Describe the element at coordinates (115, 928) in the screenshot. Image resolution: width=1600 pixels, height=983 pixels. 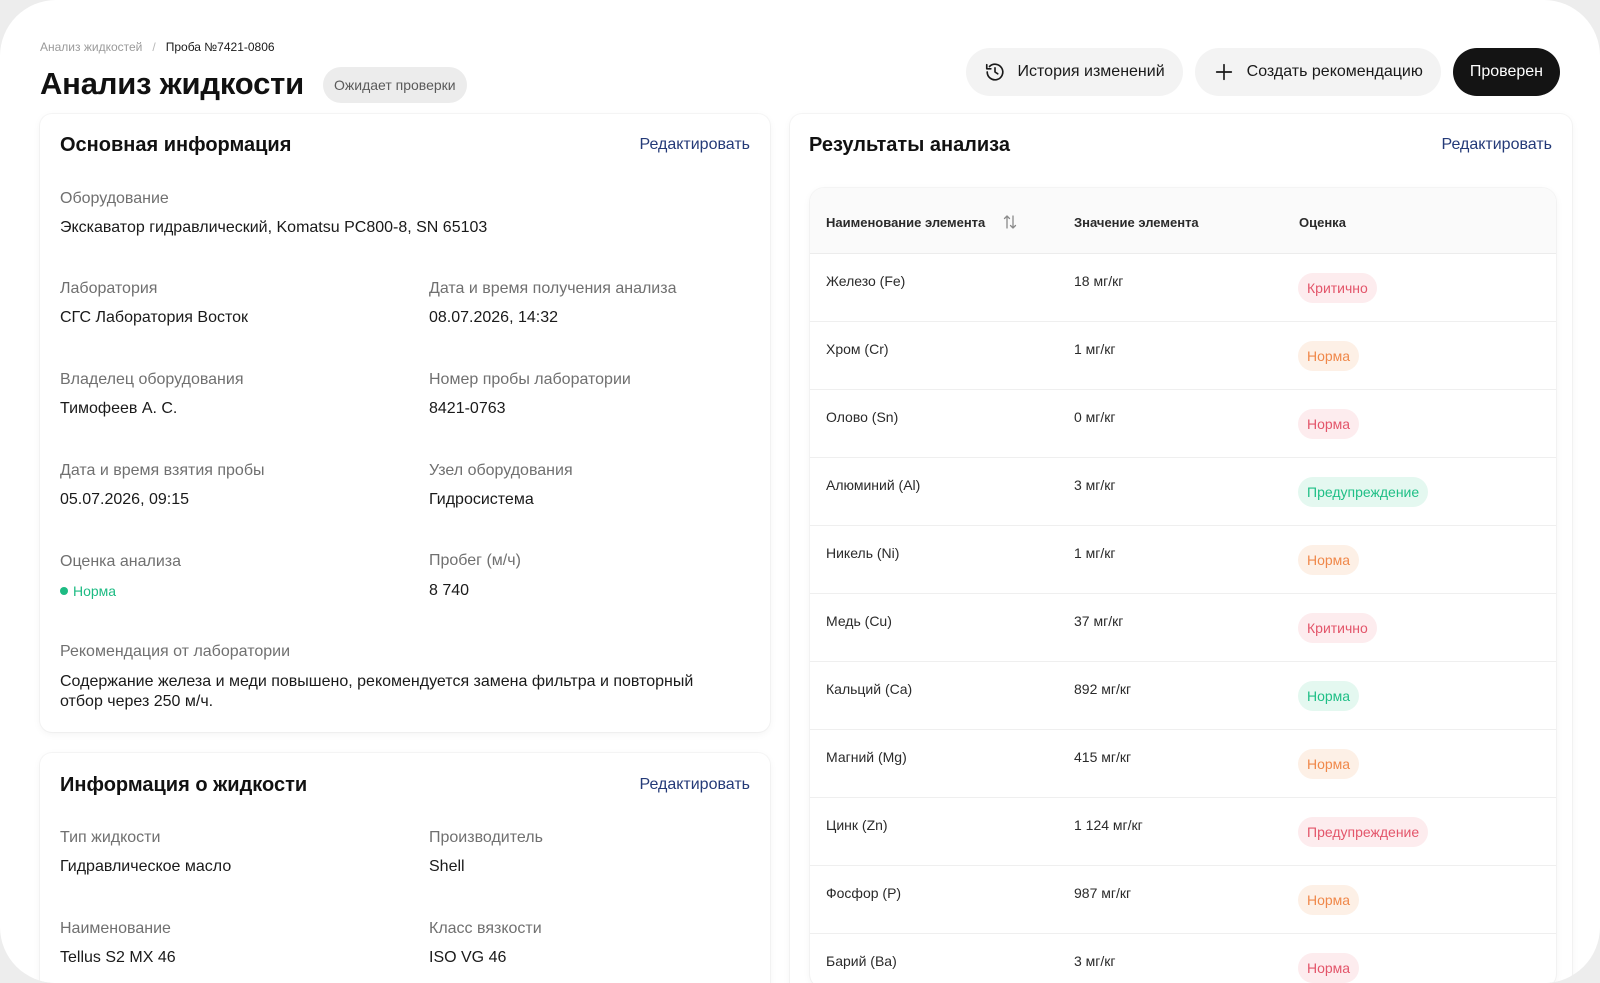
I see `fluid-name-label: Наименование` at that location.